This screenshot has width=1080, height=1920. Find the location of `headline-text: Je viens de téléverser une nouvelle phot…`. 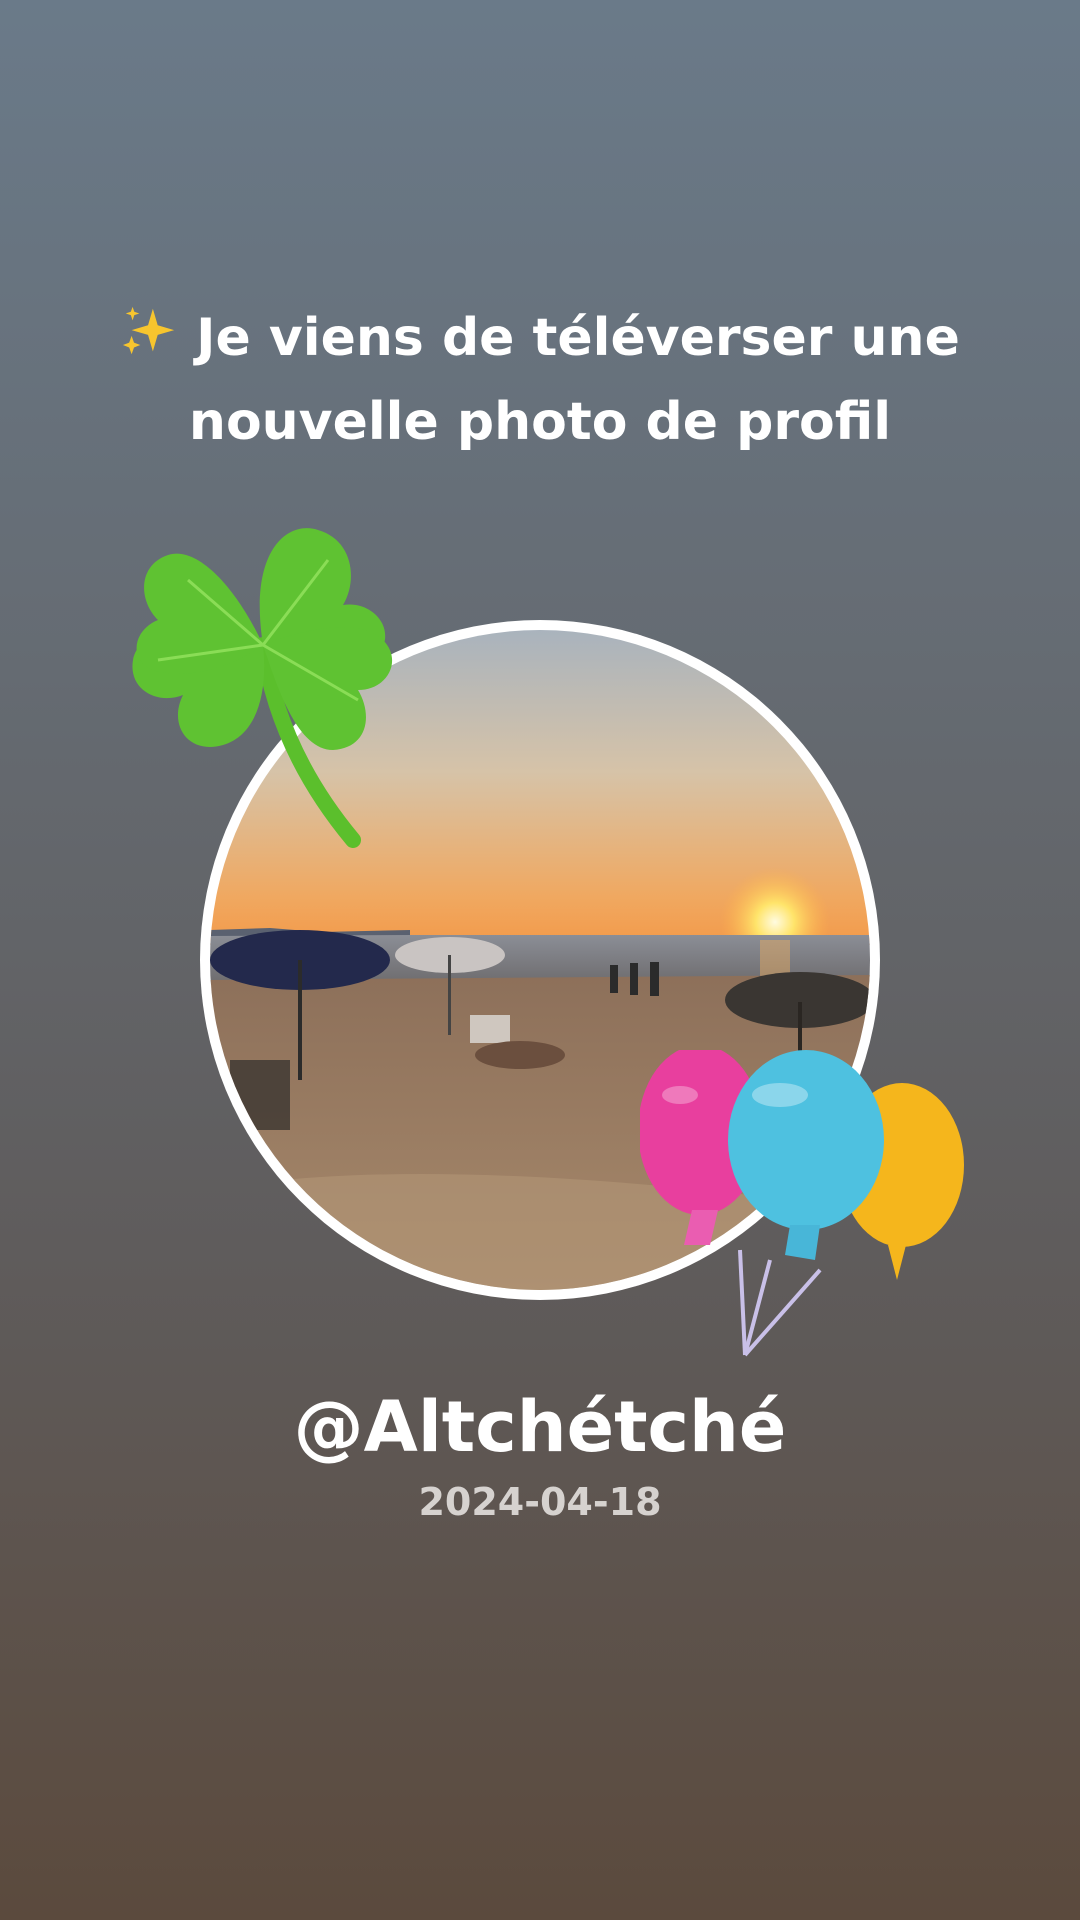

headline-text: Je viens de téléverser une nouvelle phot… is located at coordinates (574, 380).